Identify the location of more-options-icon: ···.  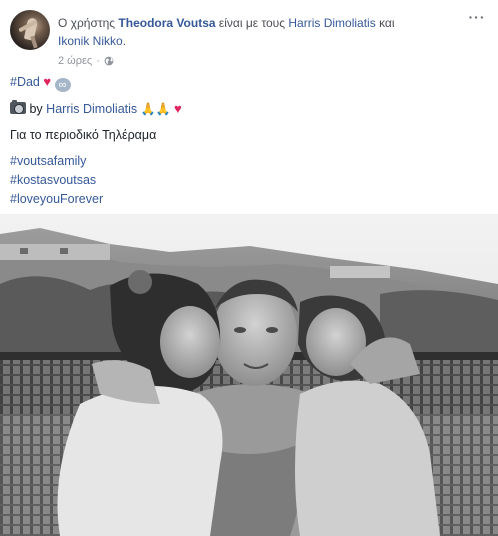
(477, 19).